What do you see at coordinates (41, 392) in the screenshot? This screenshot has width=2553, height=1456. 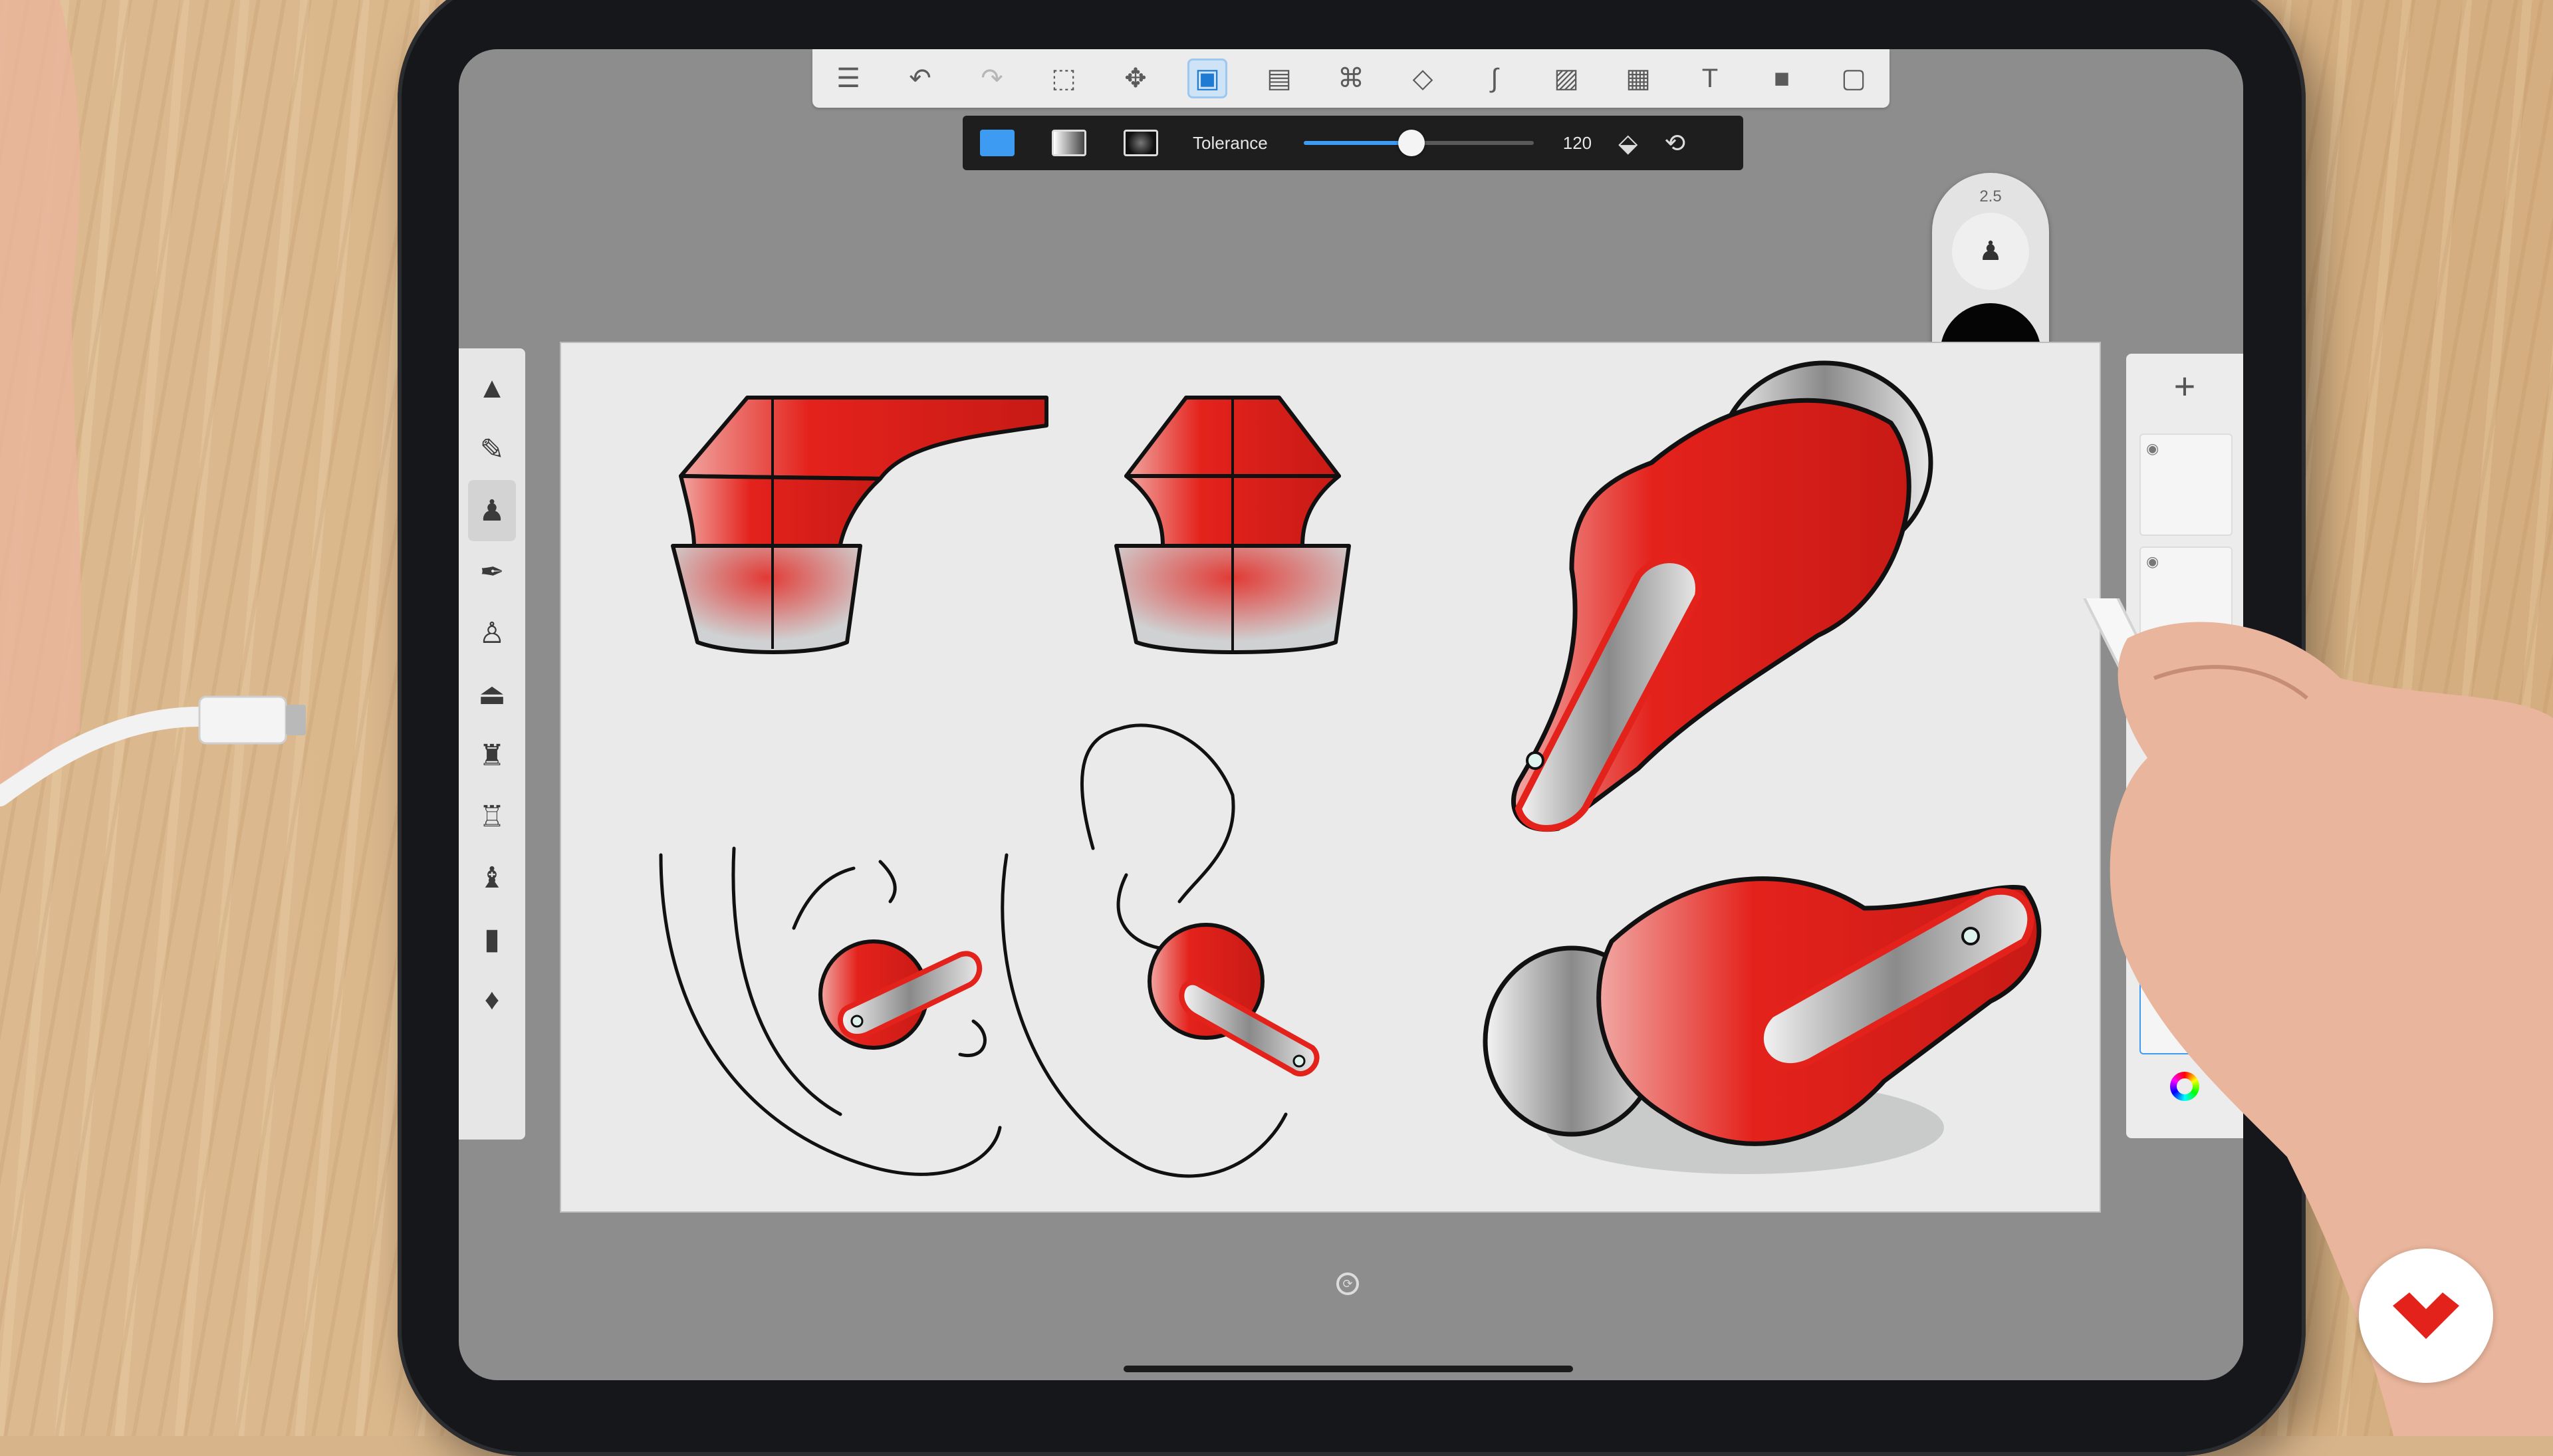 I see `left-hand` at bounding box center [41, 392].